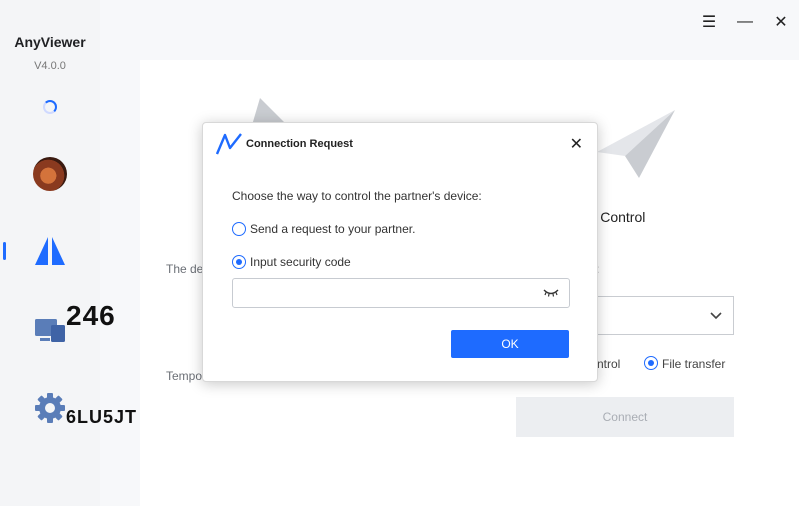 This screenshot has width=799, height=506. Describe the element at coordinates (300, 262) in the screenshot. I see `security-code-label: Input security code` at that location.